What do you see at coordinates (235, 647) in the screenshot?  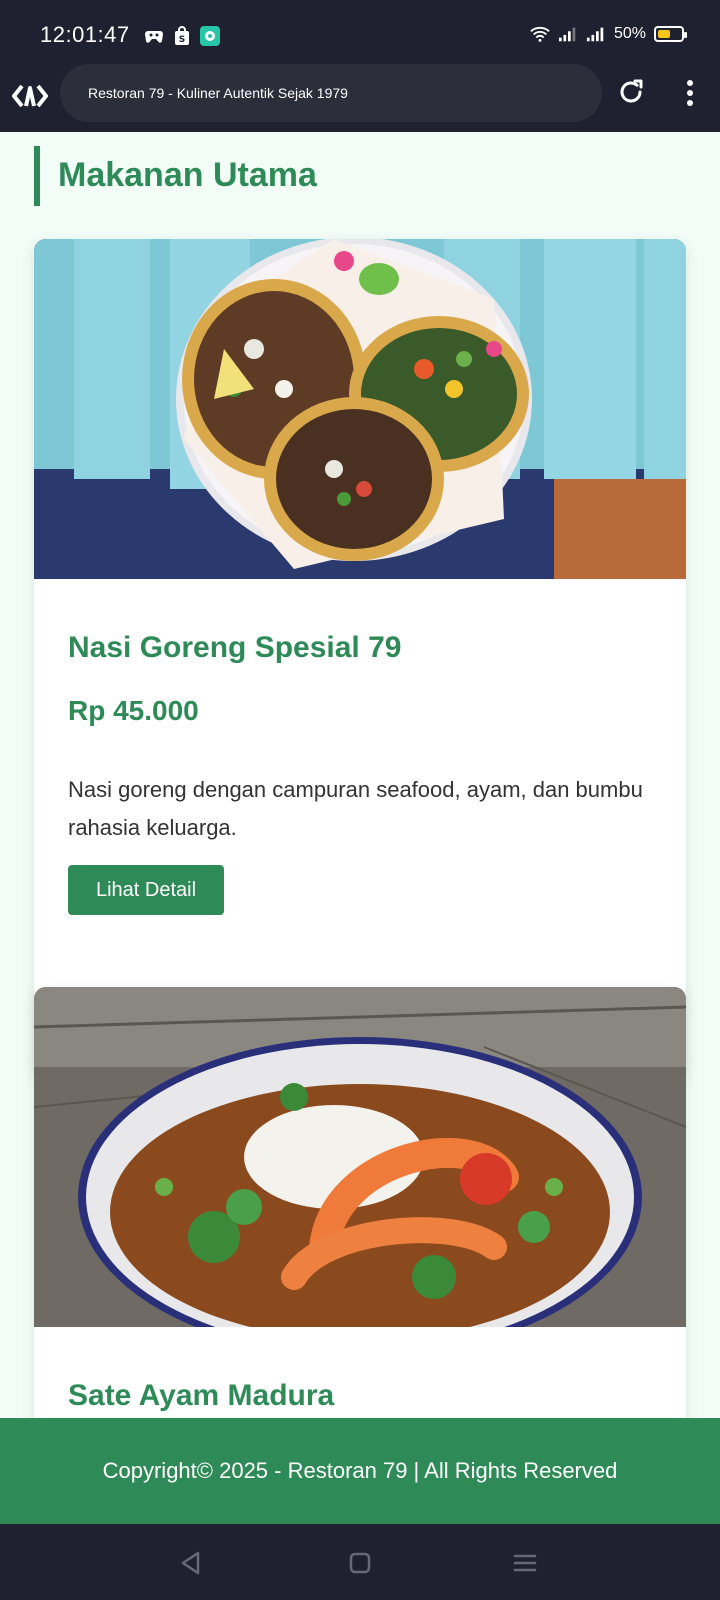 I see `menu-item-name: Nasi Goreng Spesial 79` at bounding box center [235, 647].